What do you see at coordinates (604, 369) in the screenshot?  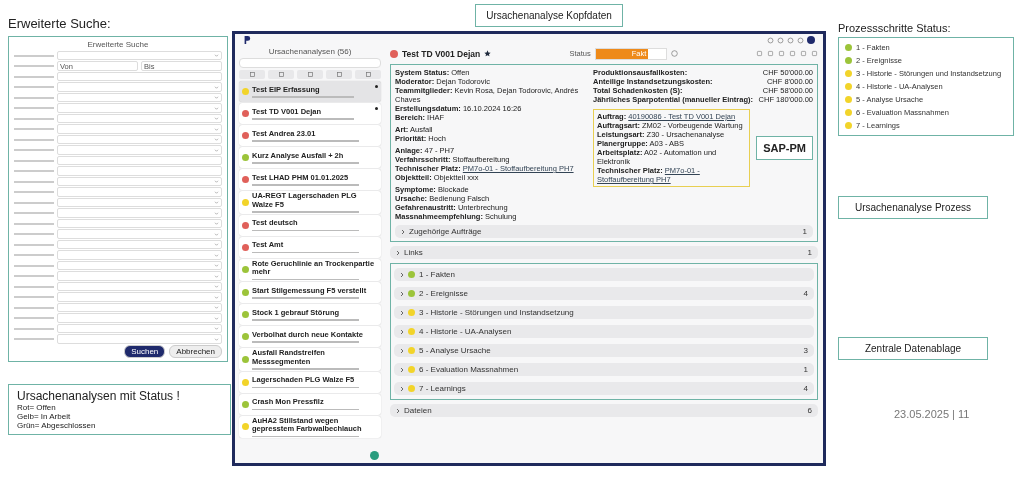 I see `section-header: 6 - Evaluation Massnahmen 1` at bounding box center [604, 369].